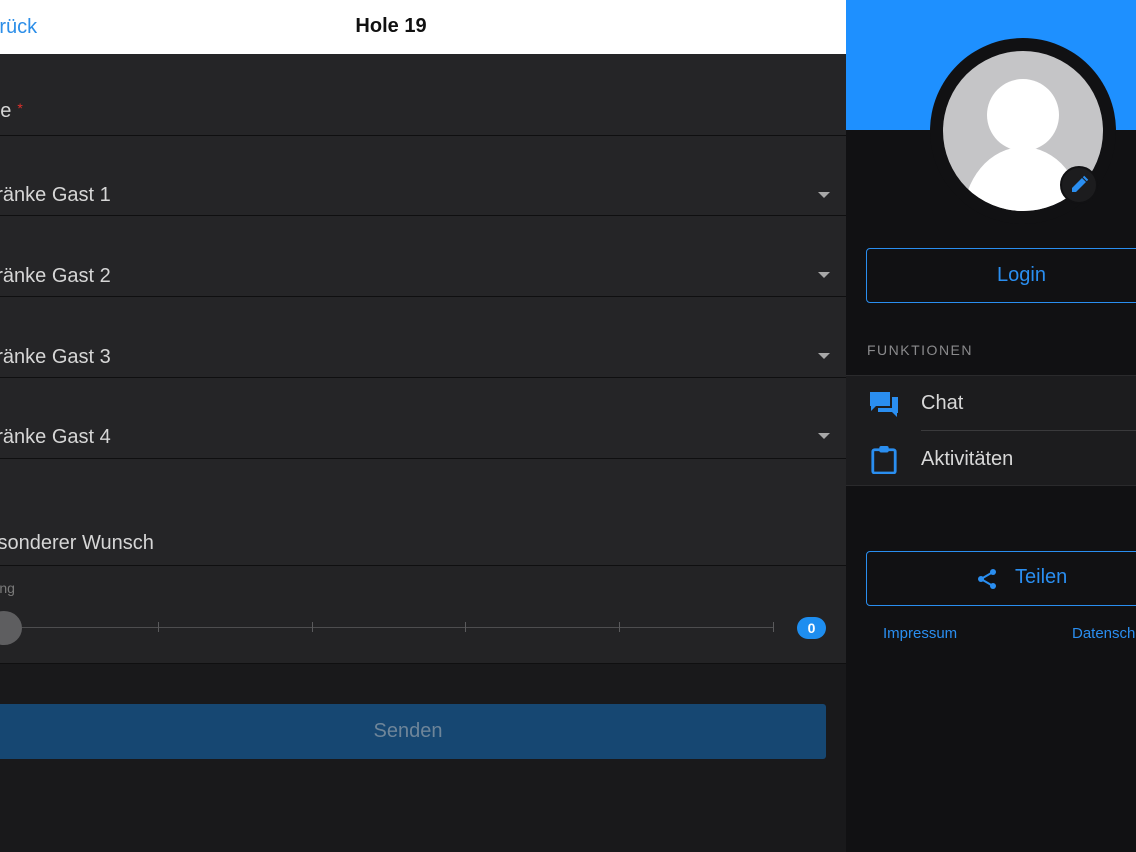  Describe the element at coordinates (20, 108) in the screenshot. I see `required-marker: *` at that location.